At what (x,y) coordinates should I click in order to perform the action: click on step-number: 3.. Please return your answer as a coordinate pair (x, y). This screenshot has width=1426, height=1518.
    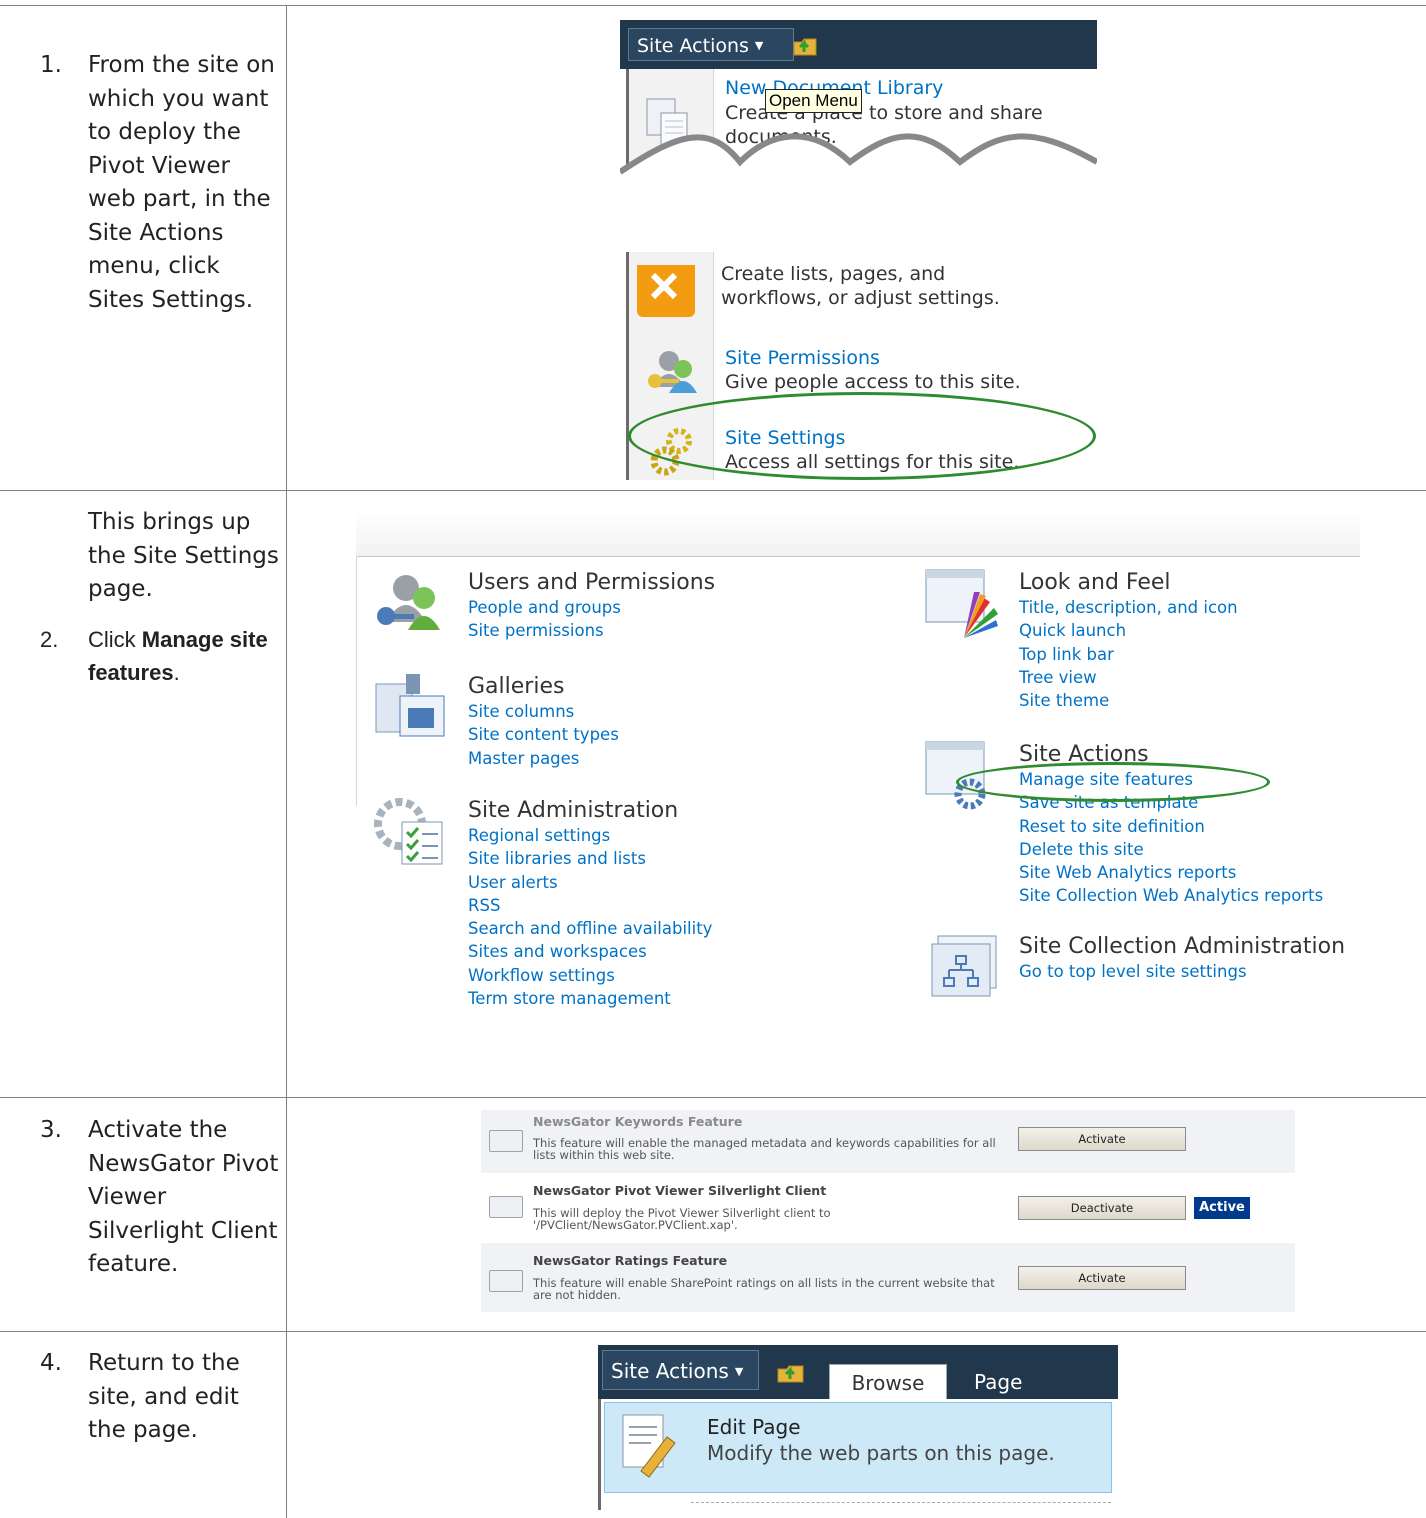
    Looking at the image, I should click on (51, 1130).